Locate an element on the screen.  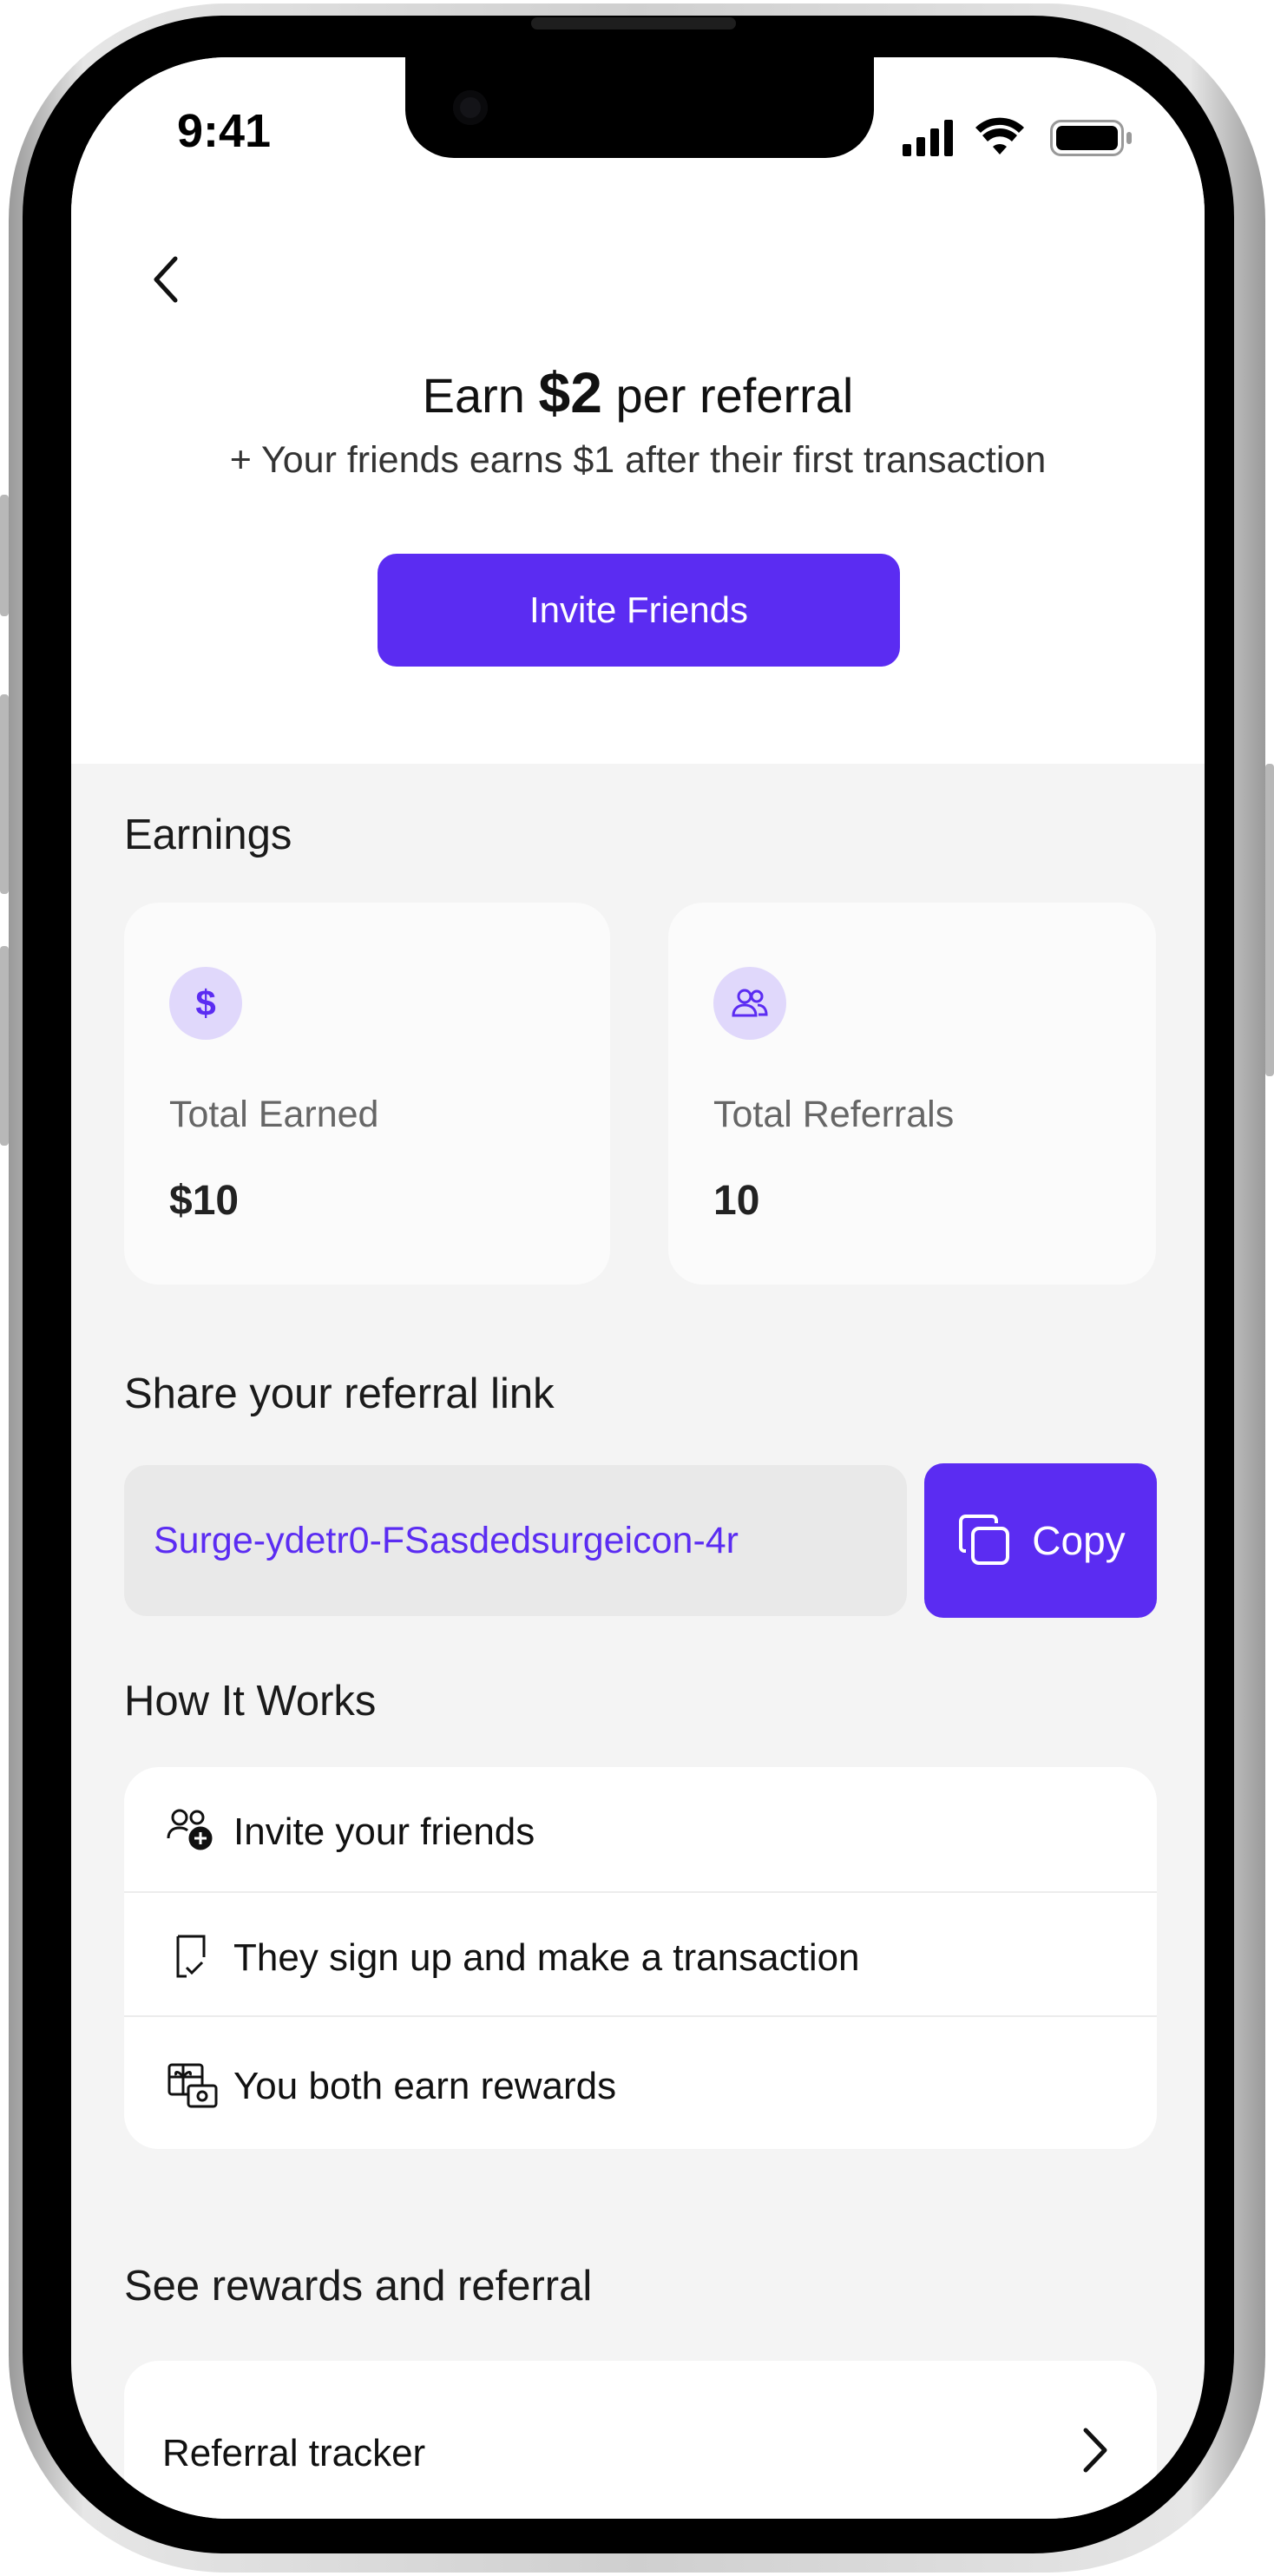
mute-switch is located at coordinates (4, 555).